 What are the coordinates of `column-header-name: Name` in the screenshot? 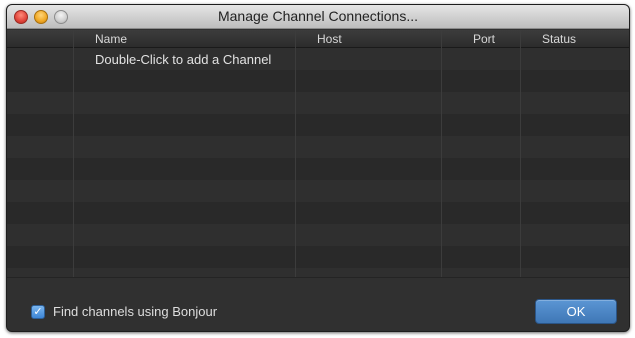 It's located at (111, 39).